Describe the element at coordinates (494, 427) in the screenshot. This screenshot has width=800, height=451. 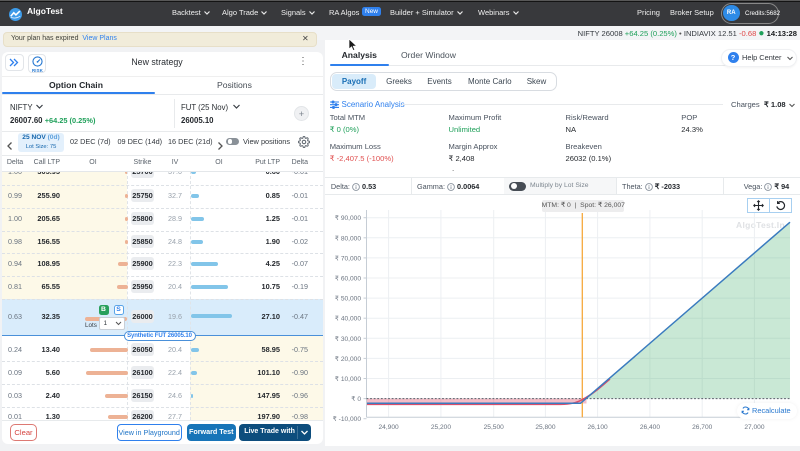
I see `svg-text: 25,500` at that location.